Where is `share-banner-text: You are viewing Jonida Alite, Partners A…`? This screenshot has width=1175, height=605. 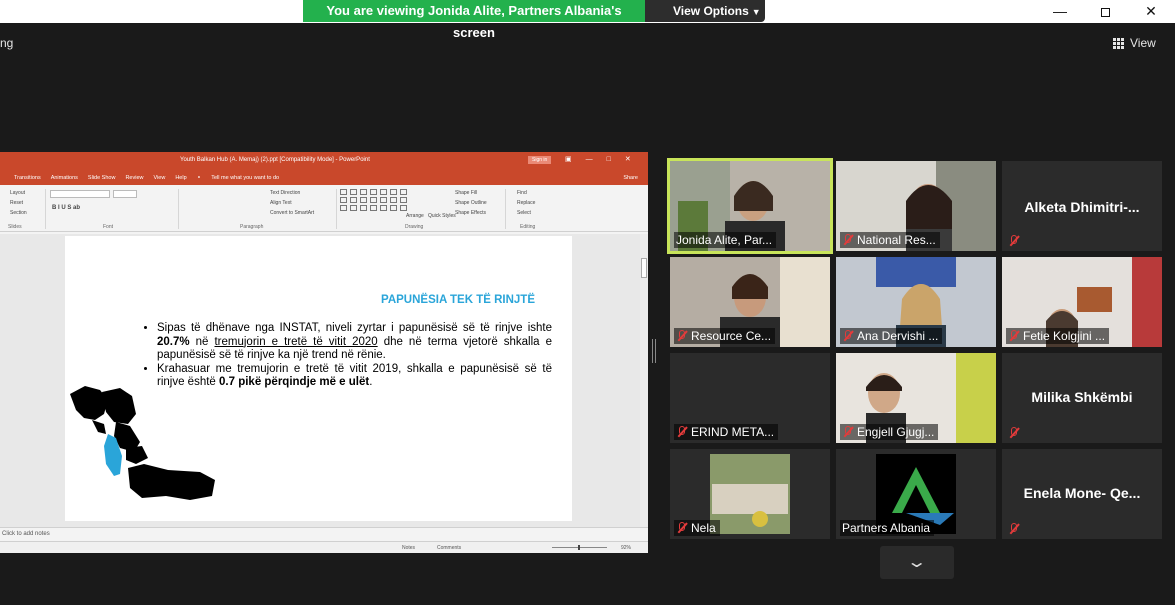
share-banner-text: You are viewing Jonida Alite, Partners A… is located at coordinates (474, 20).